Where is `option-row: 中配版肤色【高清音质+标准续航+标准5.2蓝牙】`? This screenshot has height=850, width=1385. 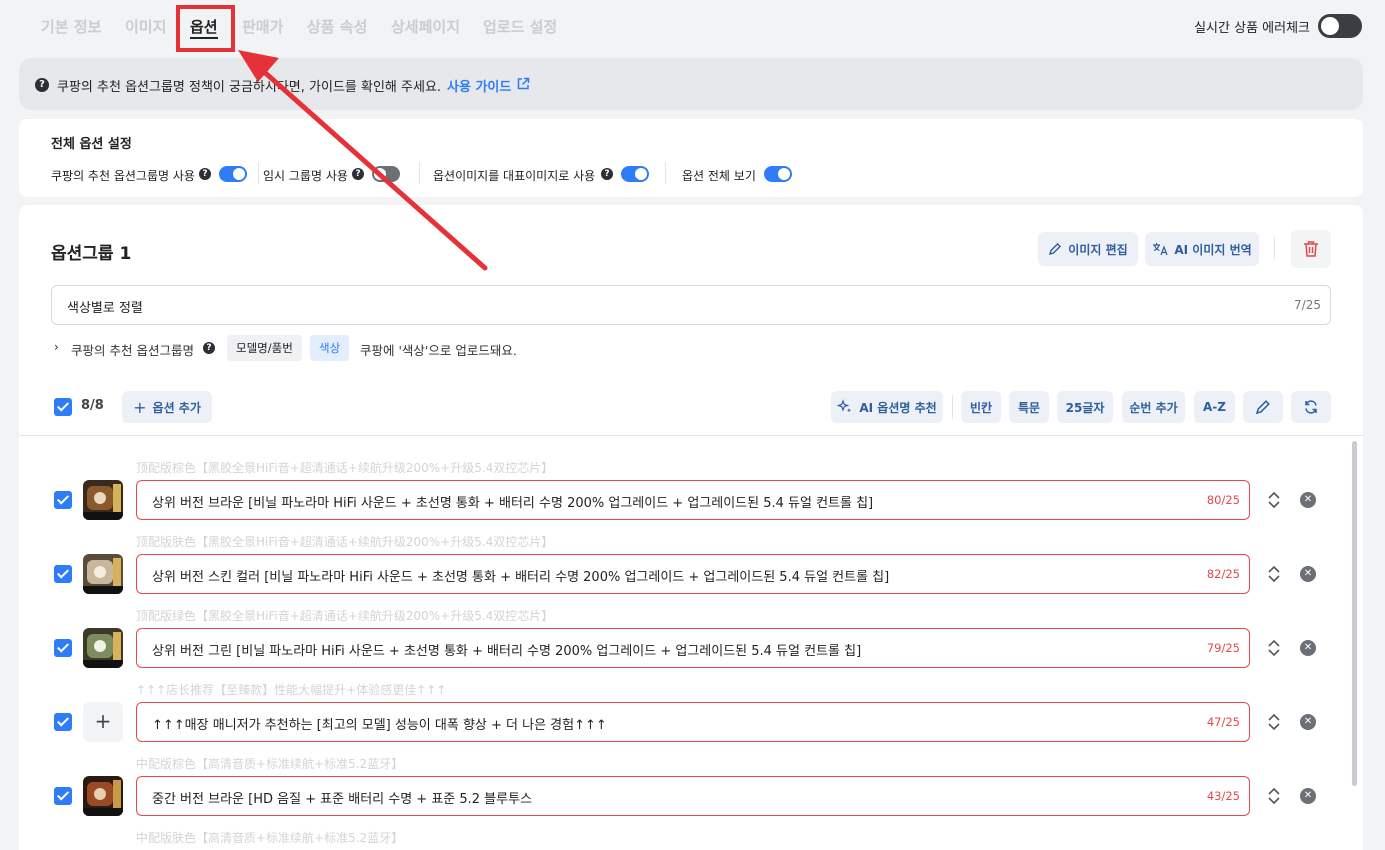
option-row: 中配版肤色【高清音质+标准续航+标准5.2蓝牙】 is located at coordinates (691, 839).